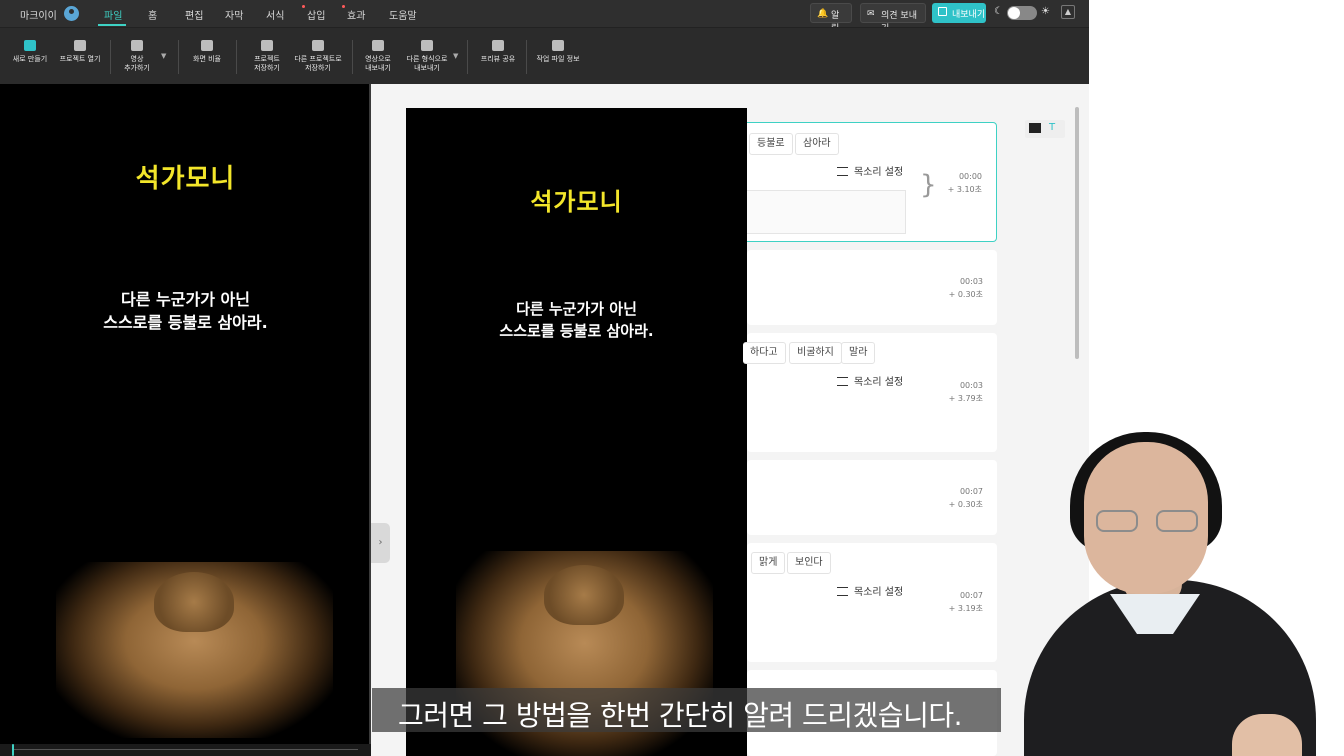  Describe the element at coordinates (872, 287) in the screenshot. I see `scene-card-2: 00:03 + 0.30초` at that location.